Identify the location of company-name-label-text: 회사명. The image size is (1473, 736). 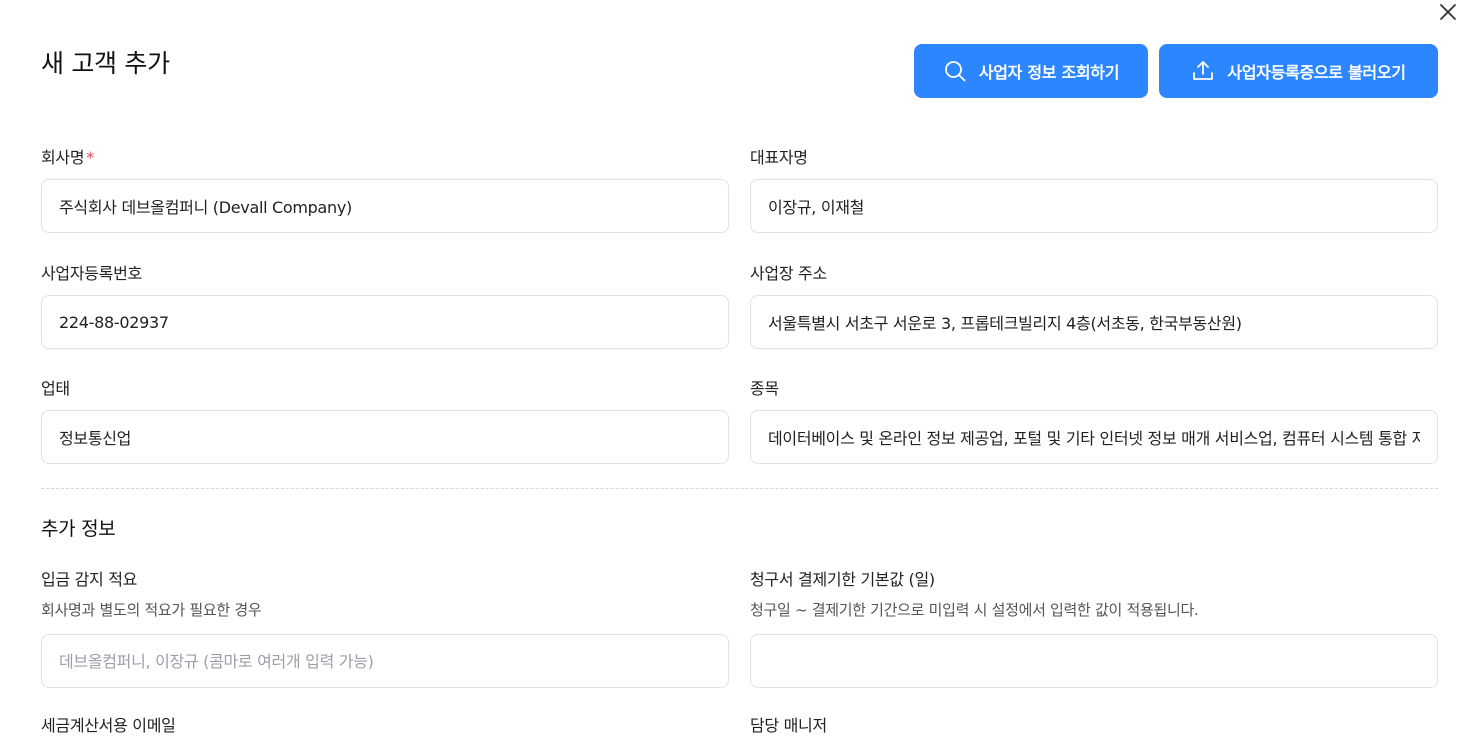
(63, 157).